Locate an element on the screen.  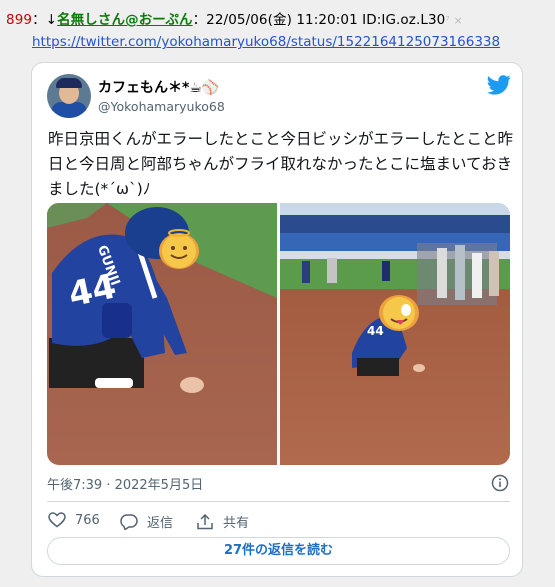
share-icon is located at coordinates (205, 521).